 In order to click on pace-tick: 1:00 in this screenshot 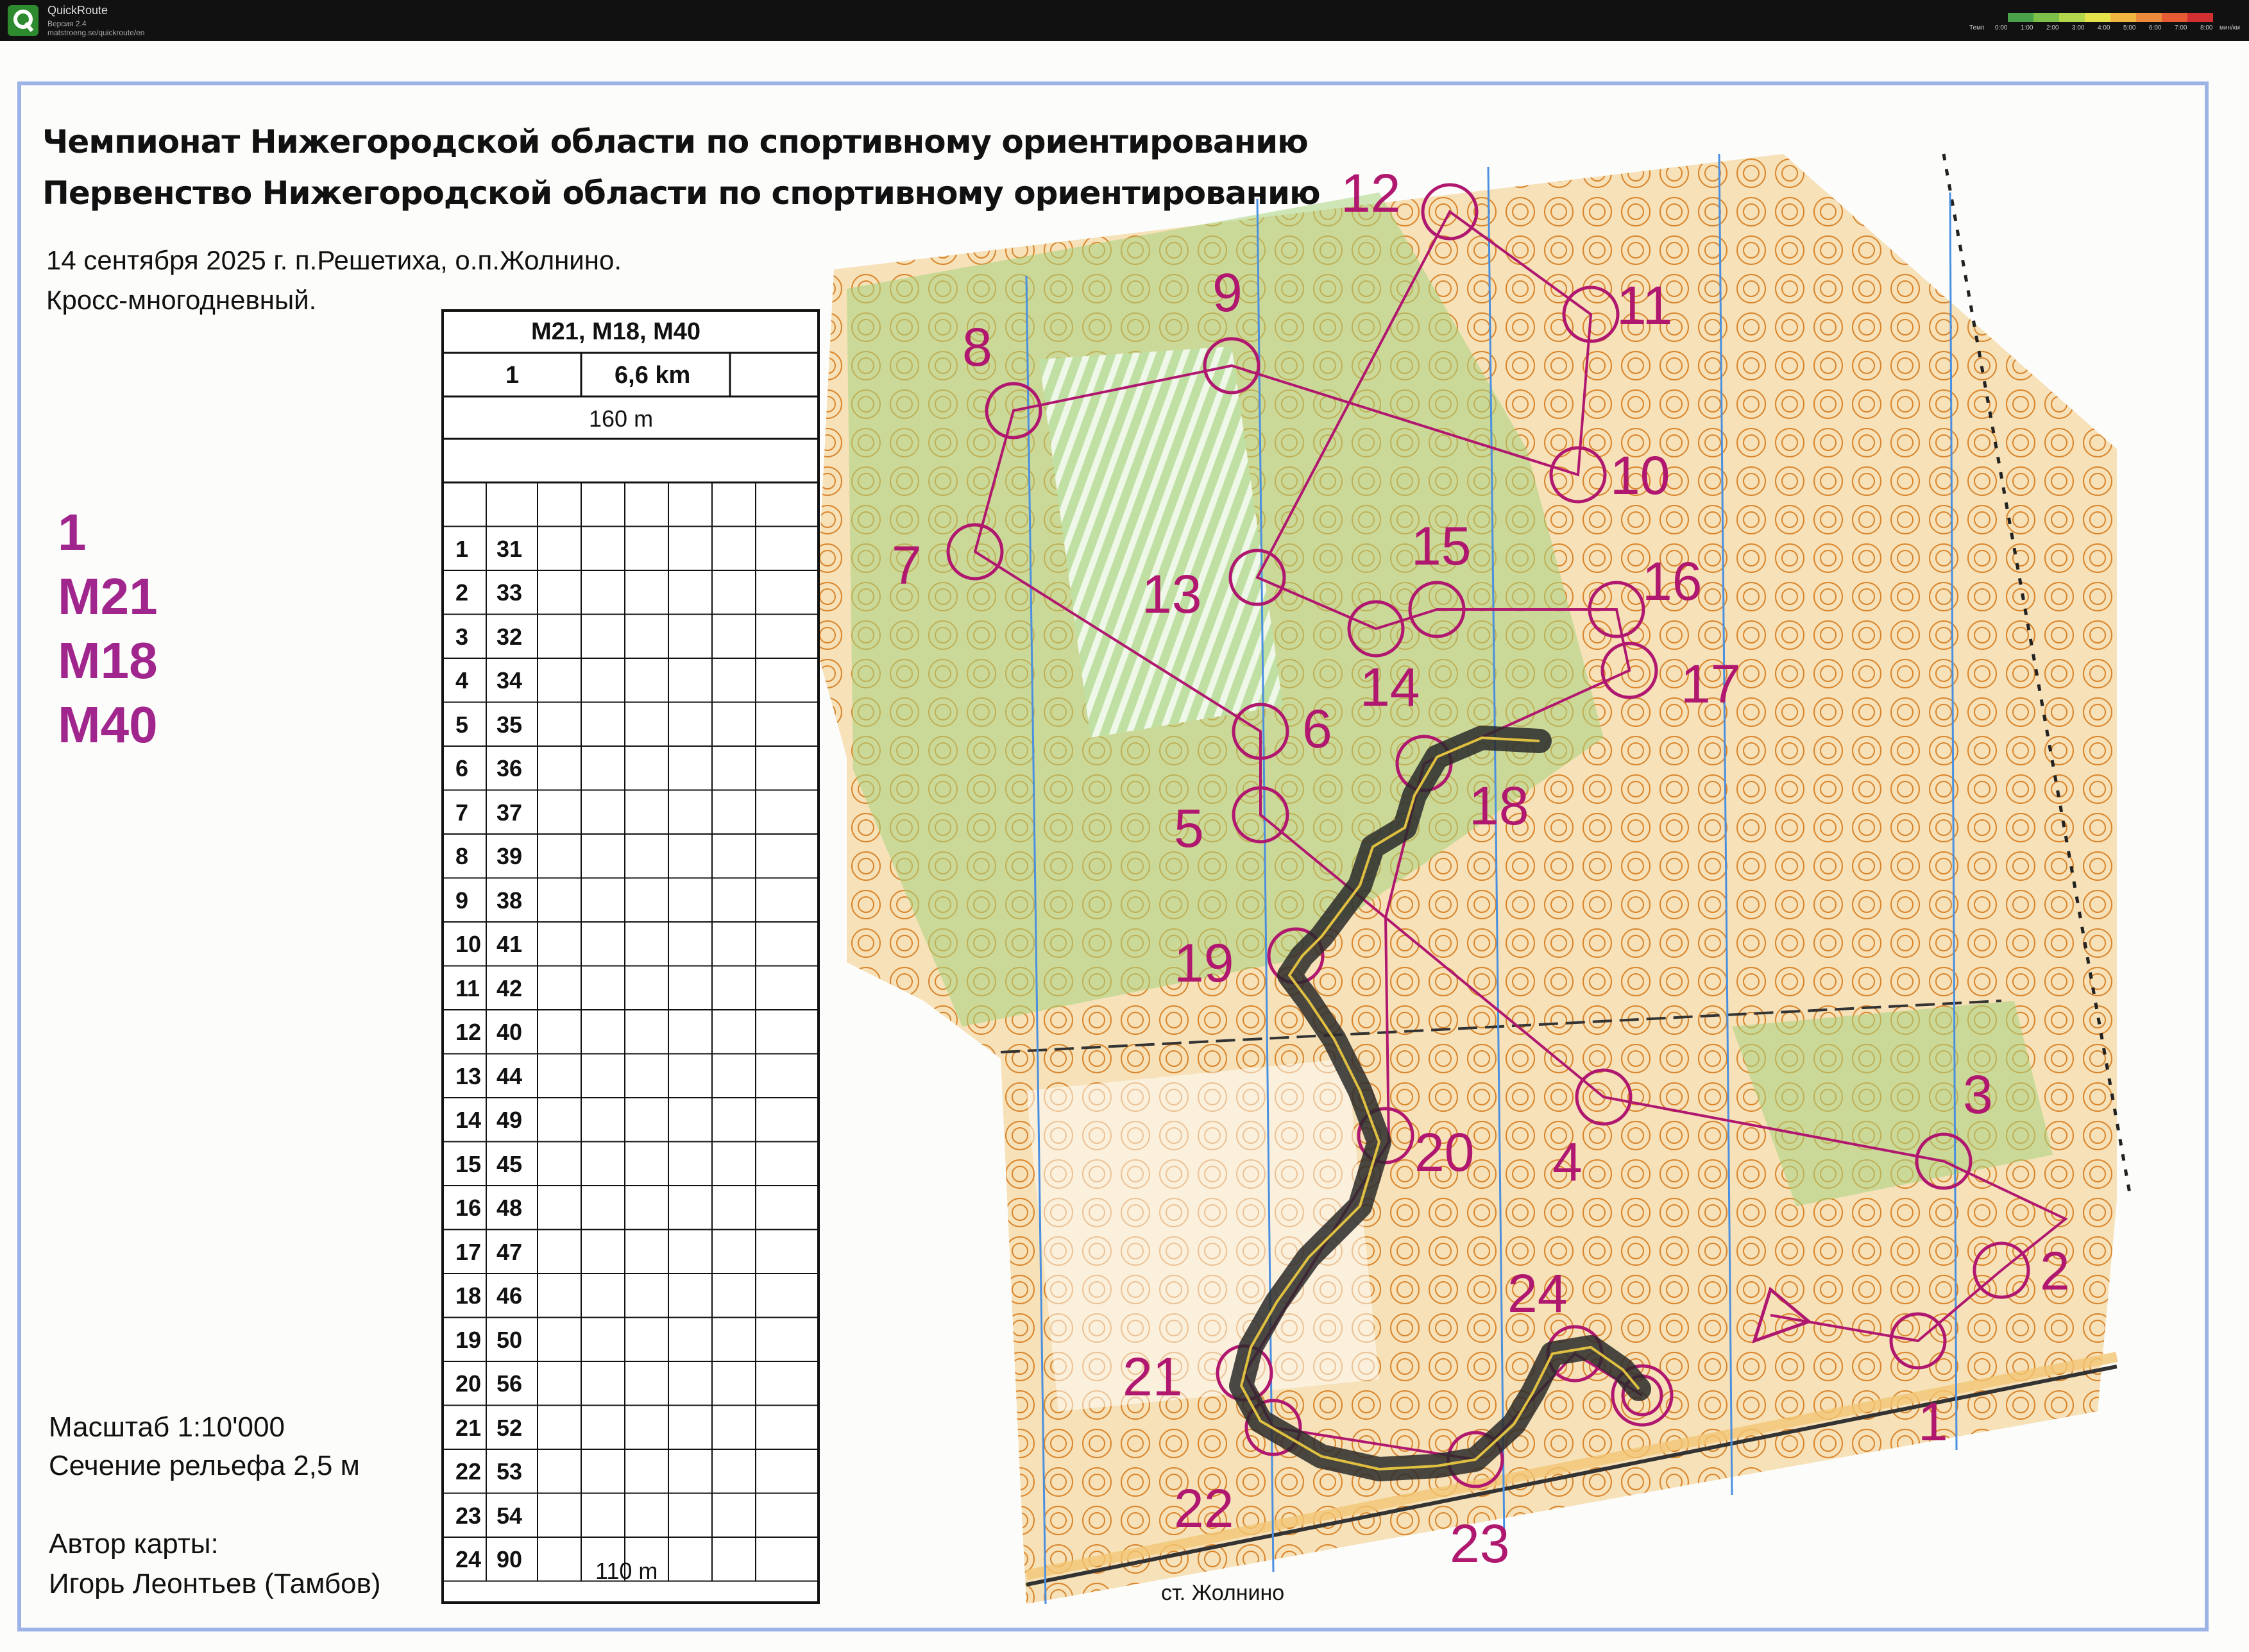, I will do `click(2027, 27)`.